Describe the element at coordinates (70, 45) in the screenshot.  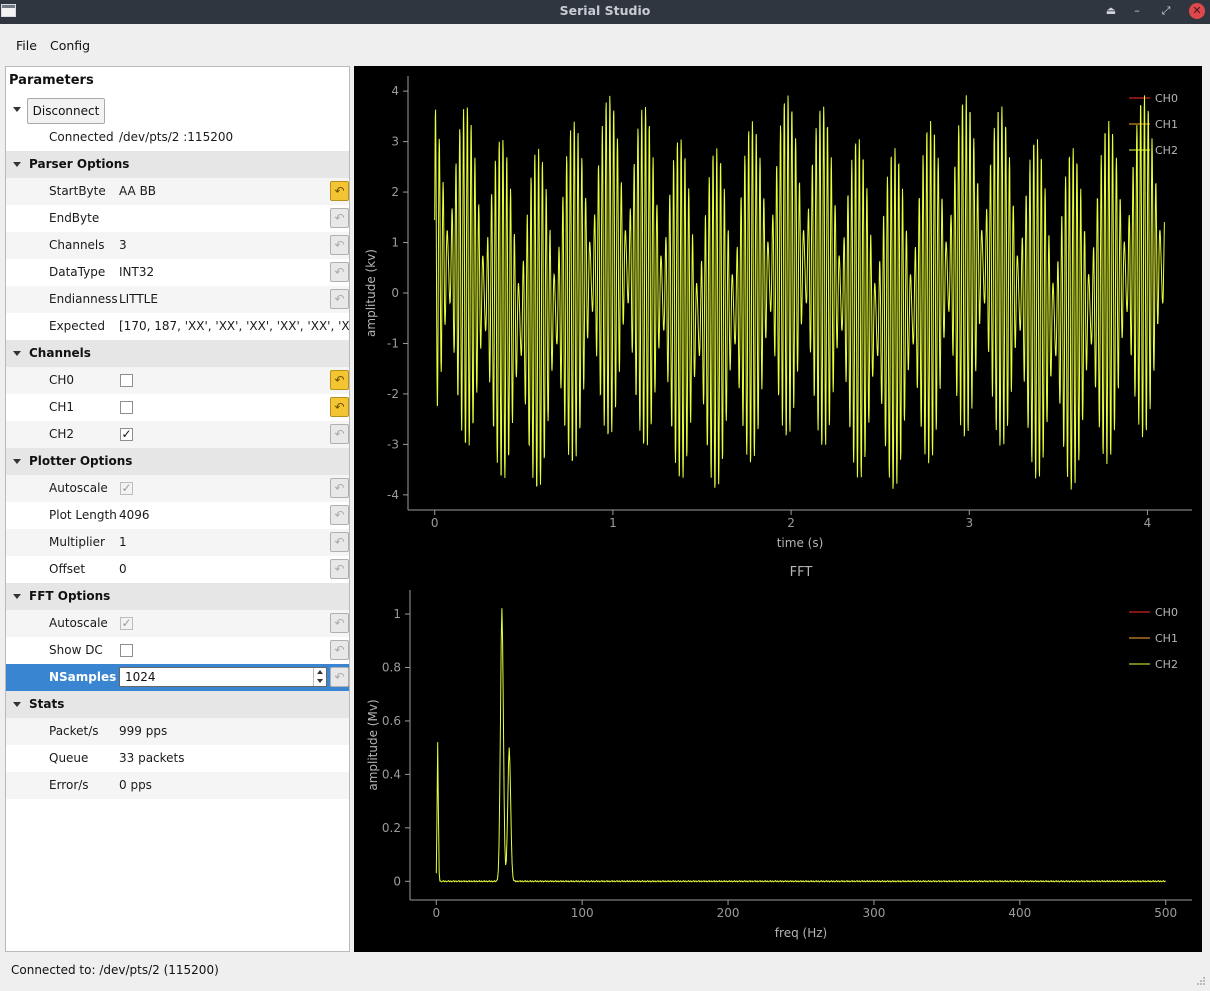
I see `menu-config: Config` at that location.